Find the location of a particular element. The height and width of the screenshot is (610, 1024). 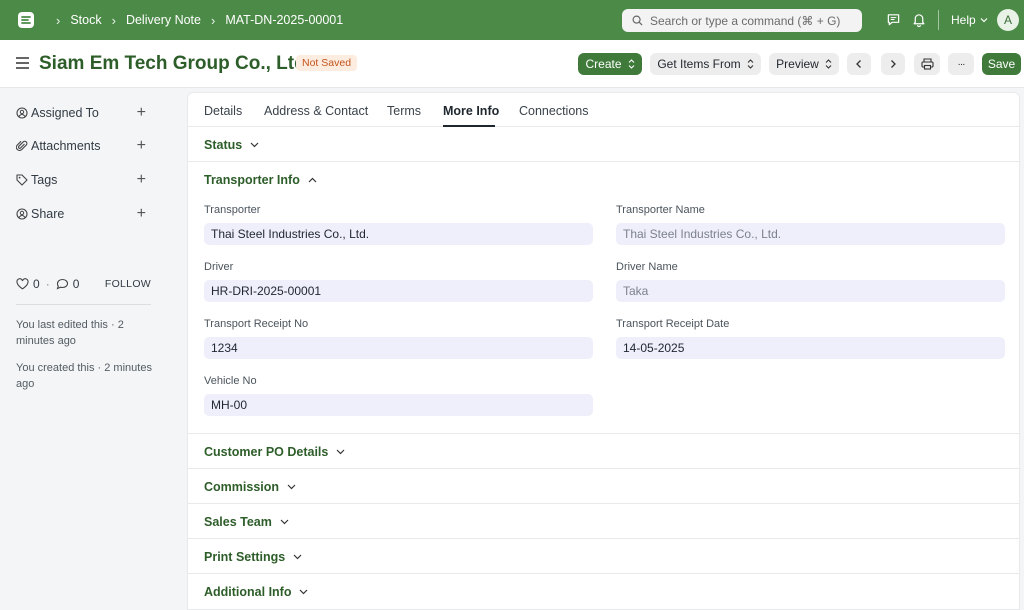

app-logo-icon is located at coordinates (26, 20).